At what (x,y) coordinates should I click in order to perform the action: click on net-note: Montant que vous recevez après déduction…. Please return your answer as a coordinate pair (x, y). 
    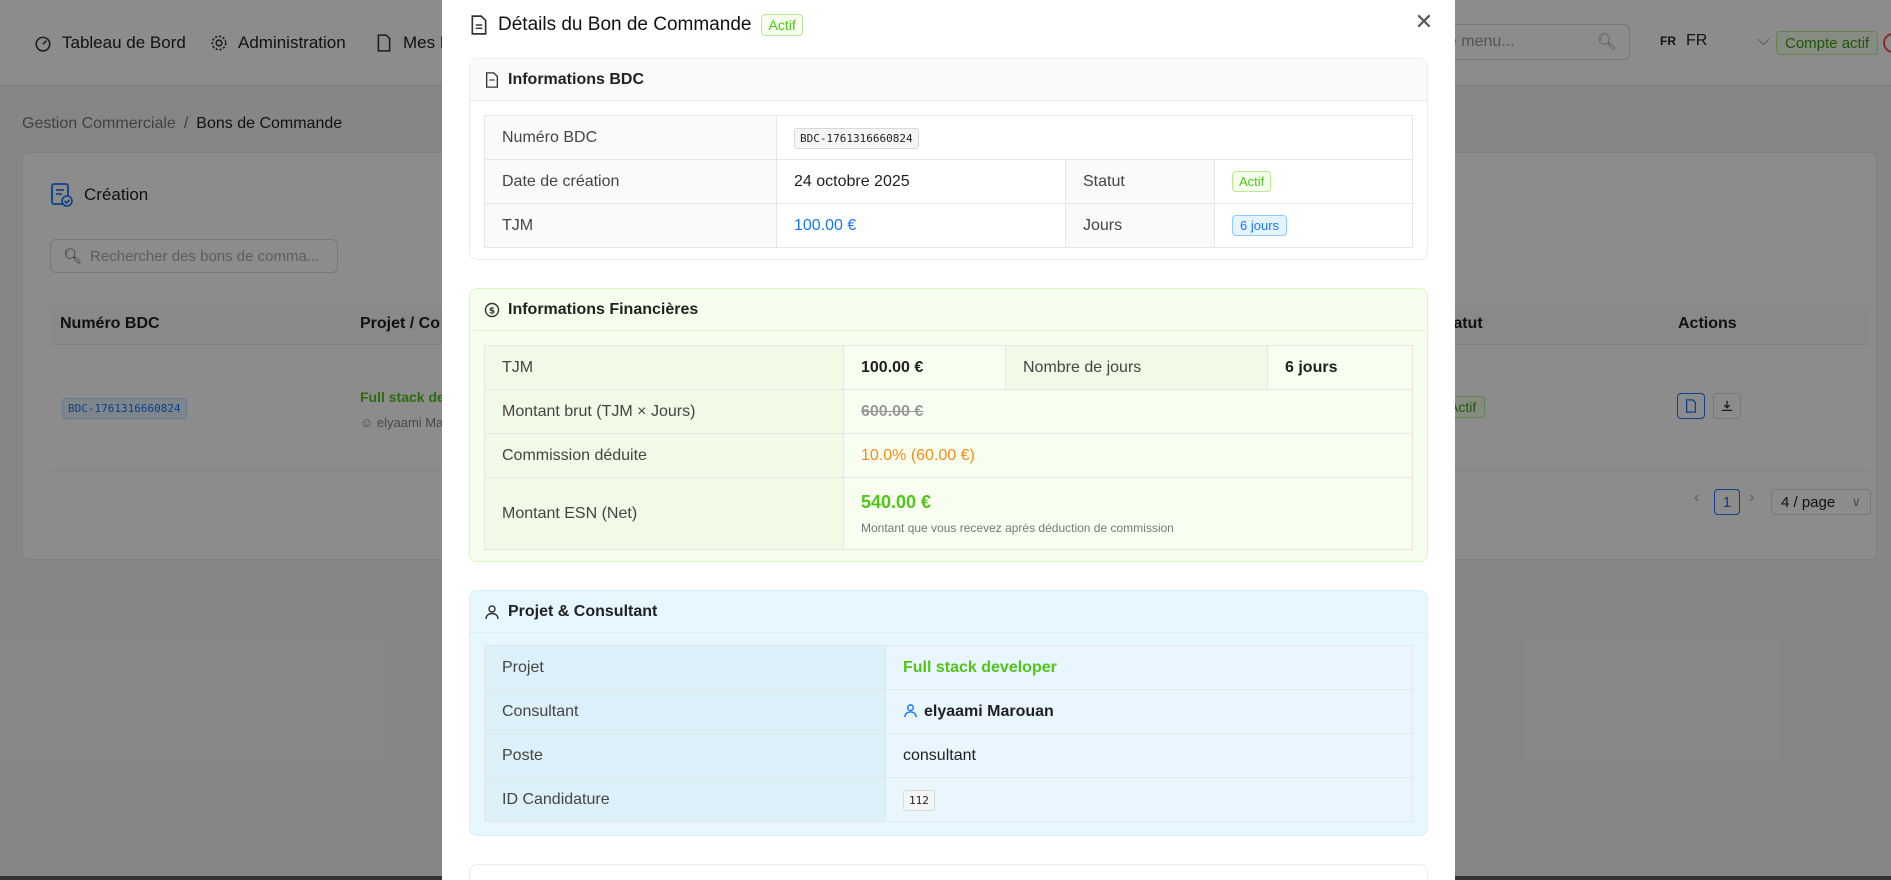
    Looking at the image, I should click on (1017, 528).